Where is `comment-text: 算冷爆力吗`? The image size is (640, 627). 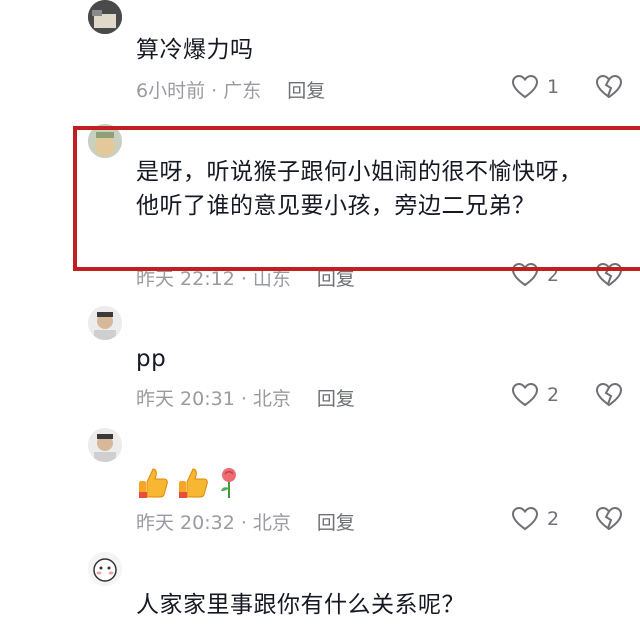 comment-text: 算冷爆力吗 is located at coordinates (195, 50).